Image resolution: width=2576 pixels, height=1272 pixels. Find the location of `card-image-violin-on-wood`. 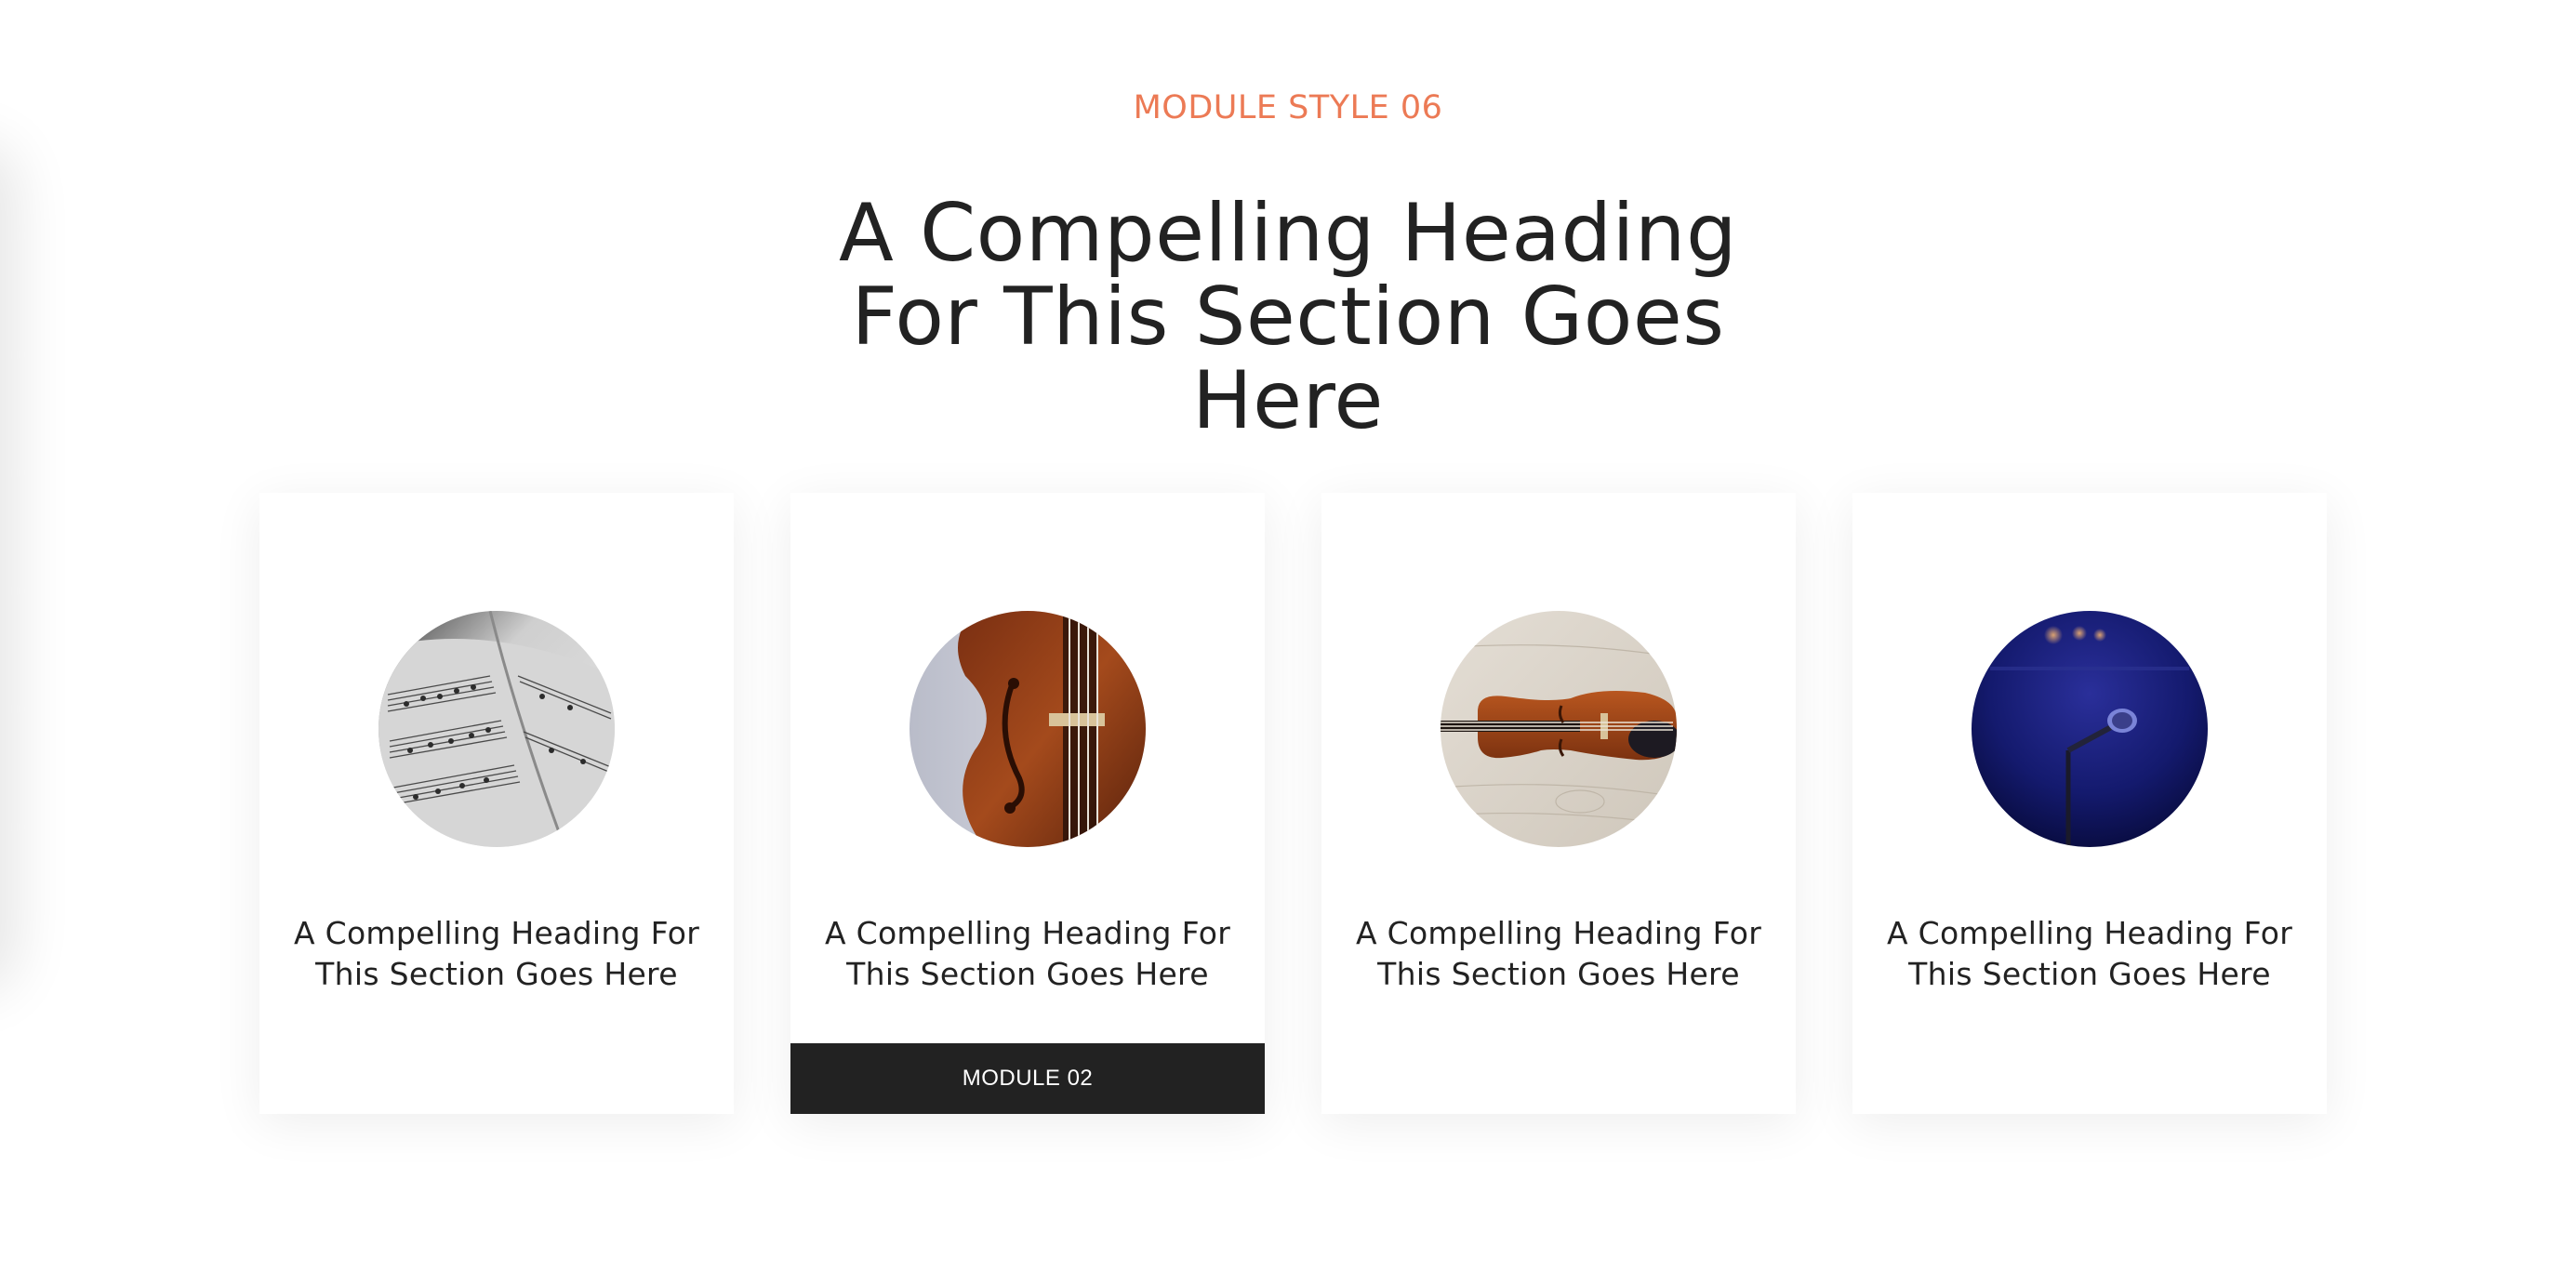

card-image-violin-on-wood is located at coordinates (1559, 729).